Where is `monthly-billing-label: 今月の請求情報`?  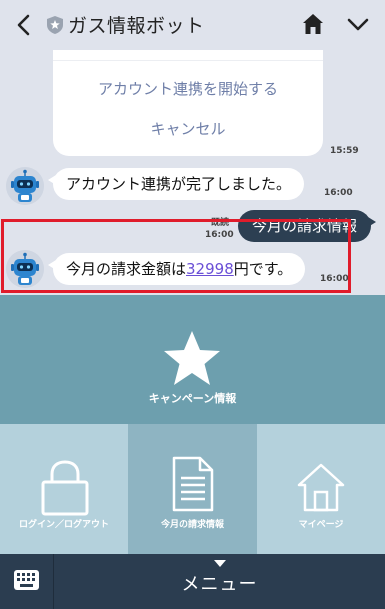 monthly-billing-label: 今月の請求情報 is located at coordinates (192, 525).